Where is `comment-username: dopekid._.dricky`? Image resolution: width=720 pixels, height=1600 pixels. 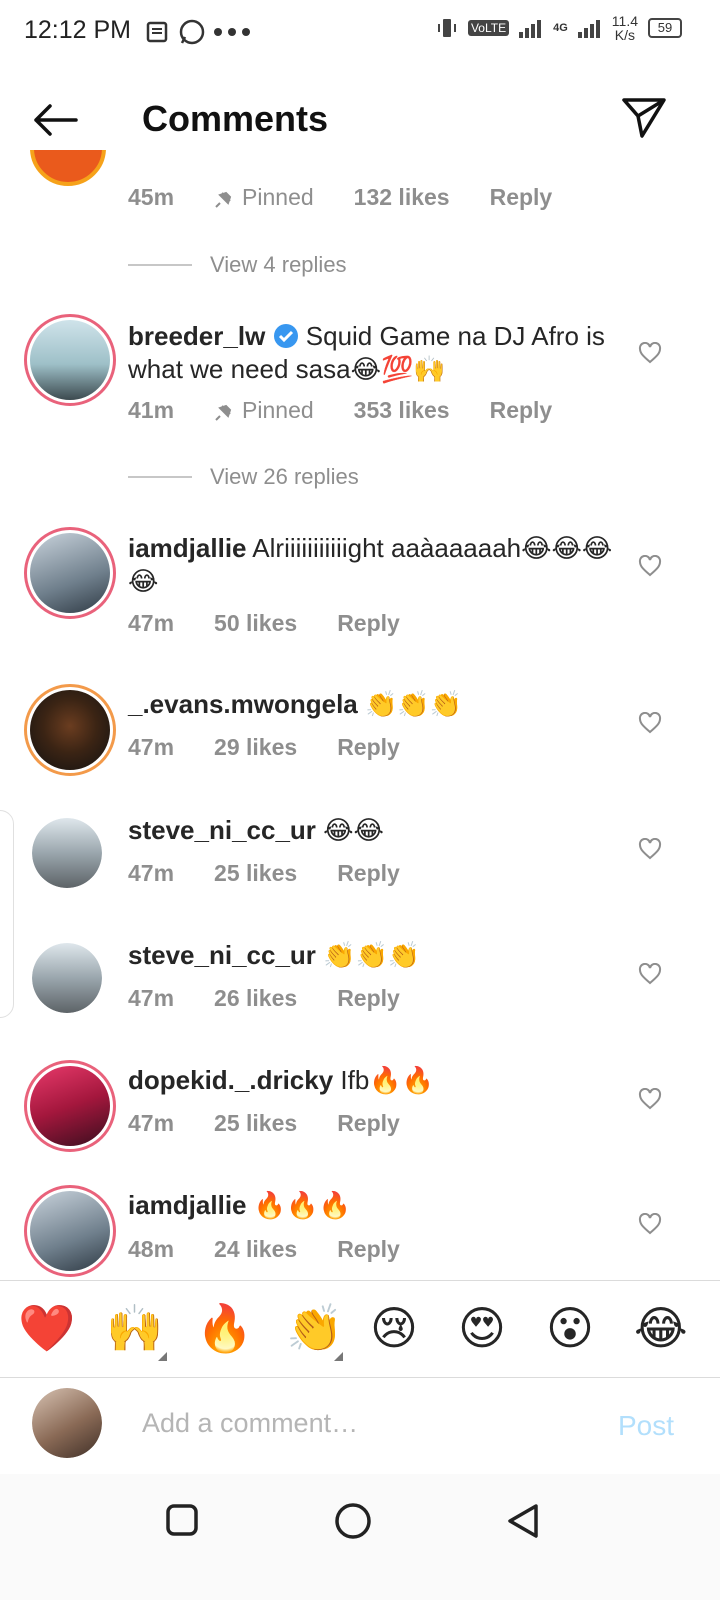
comment-username: dopekid._.dricky is located at coordinates (230, 1080).